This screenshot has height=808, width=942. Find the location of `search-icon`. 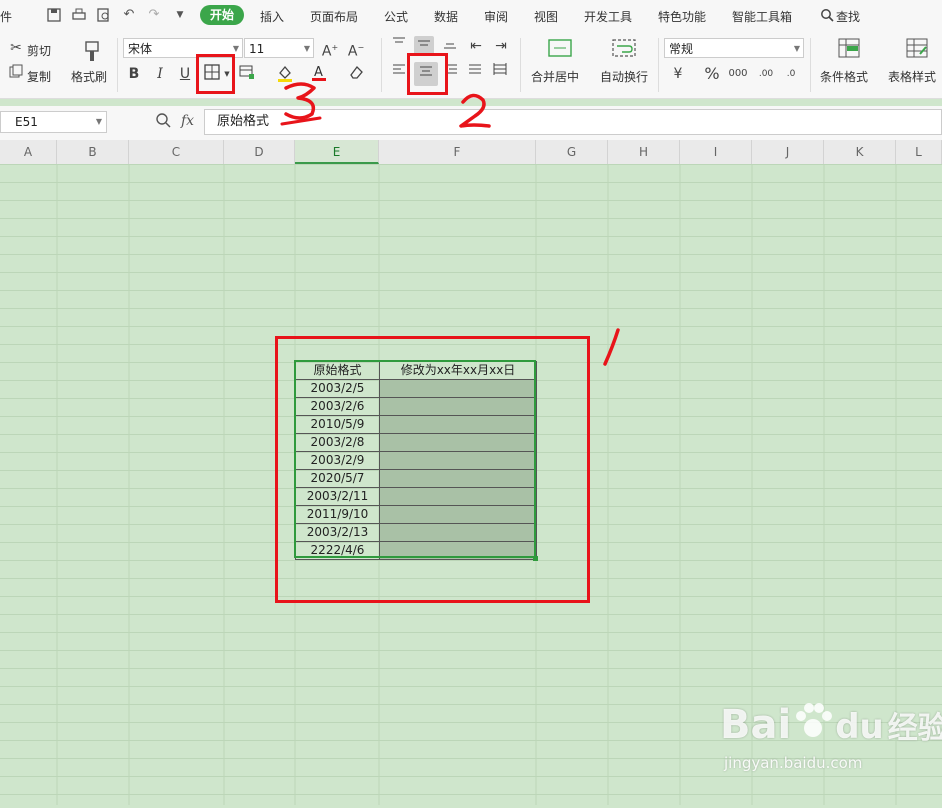

search-icon is located at coordinates (827, 15).